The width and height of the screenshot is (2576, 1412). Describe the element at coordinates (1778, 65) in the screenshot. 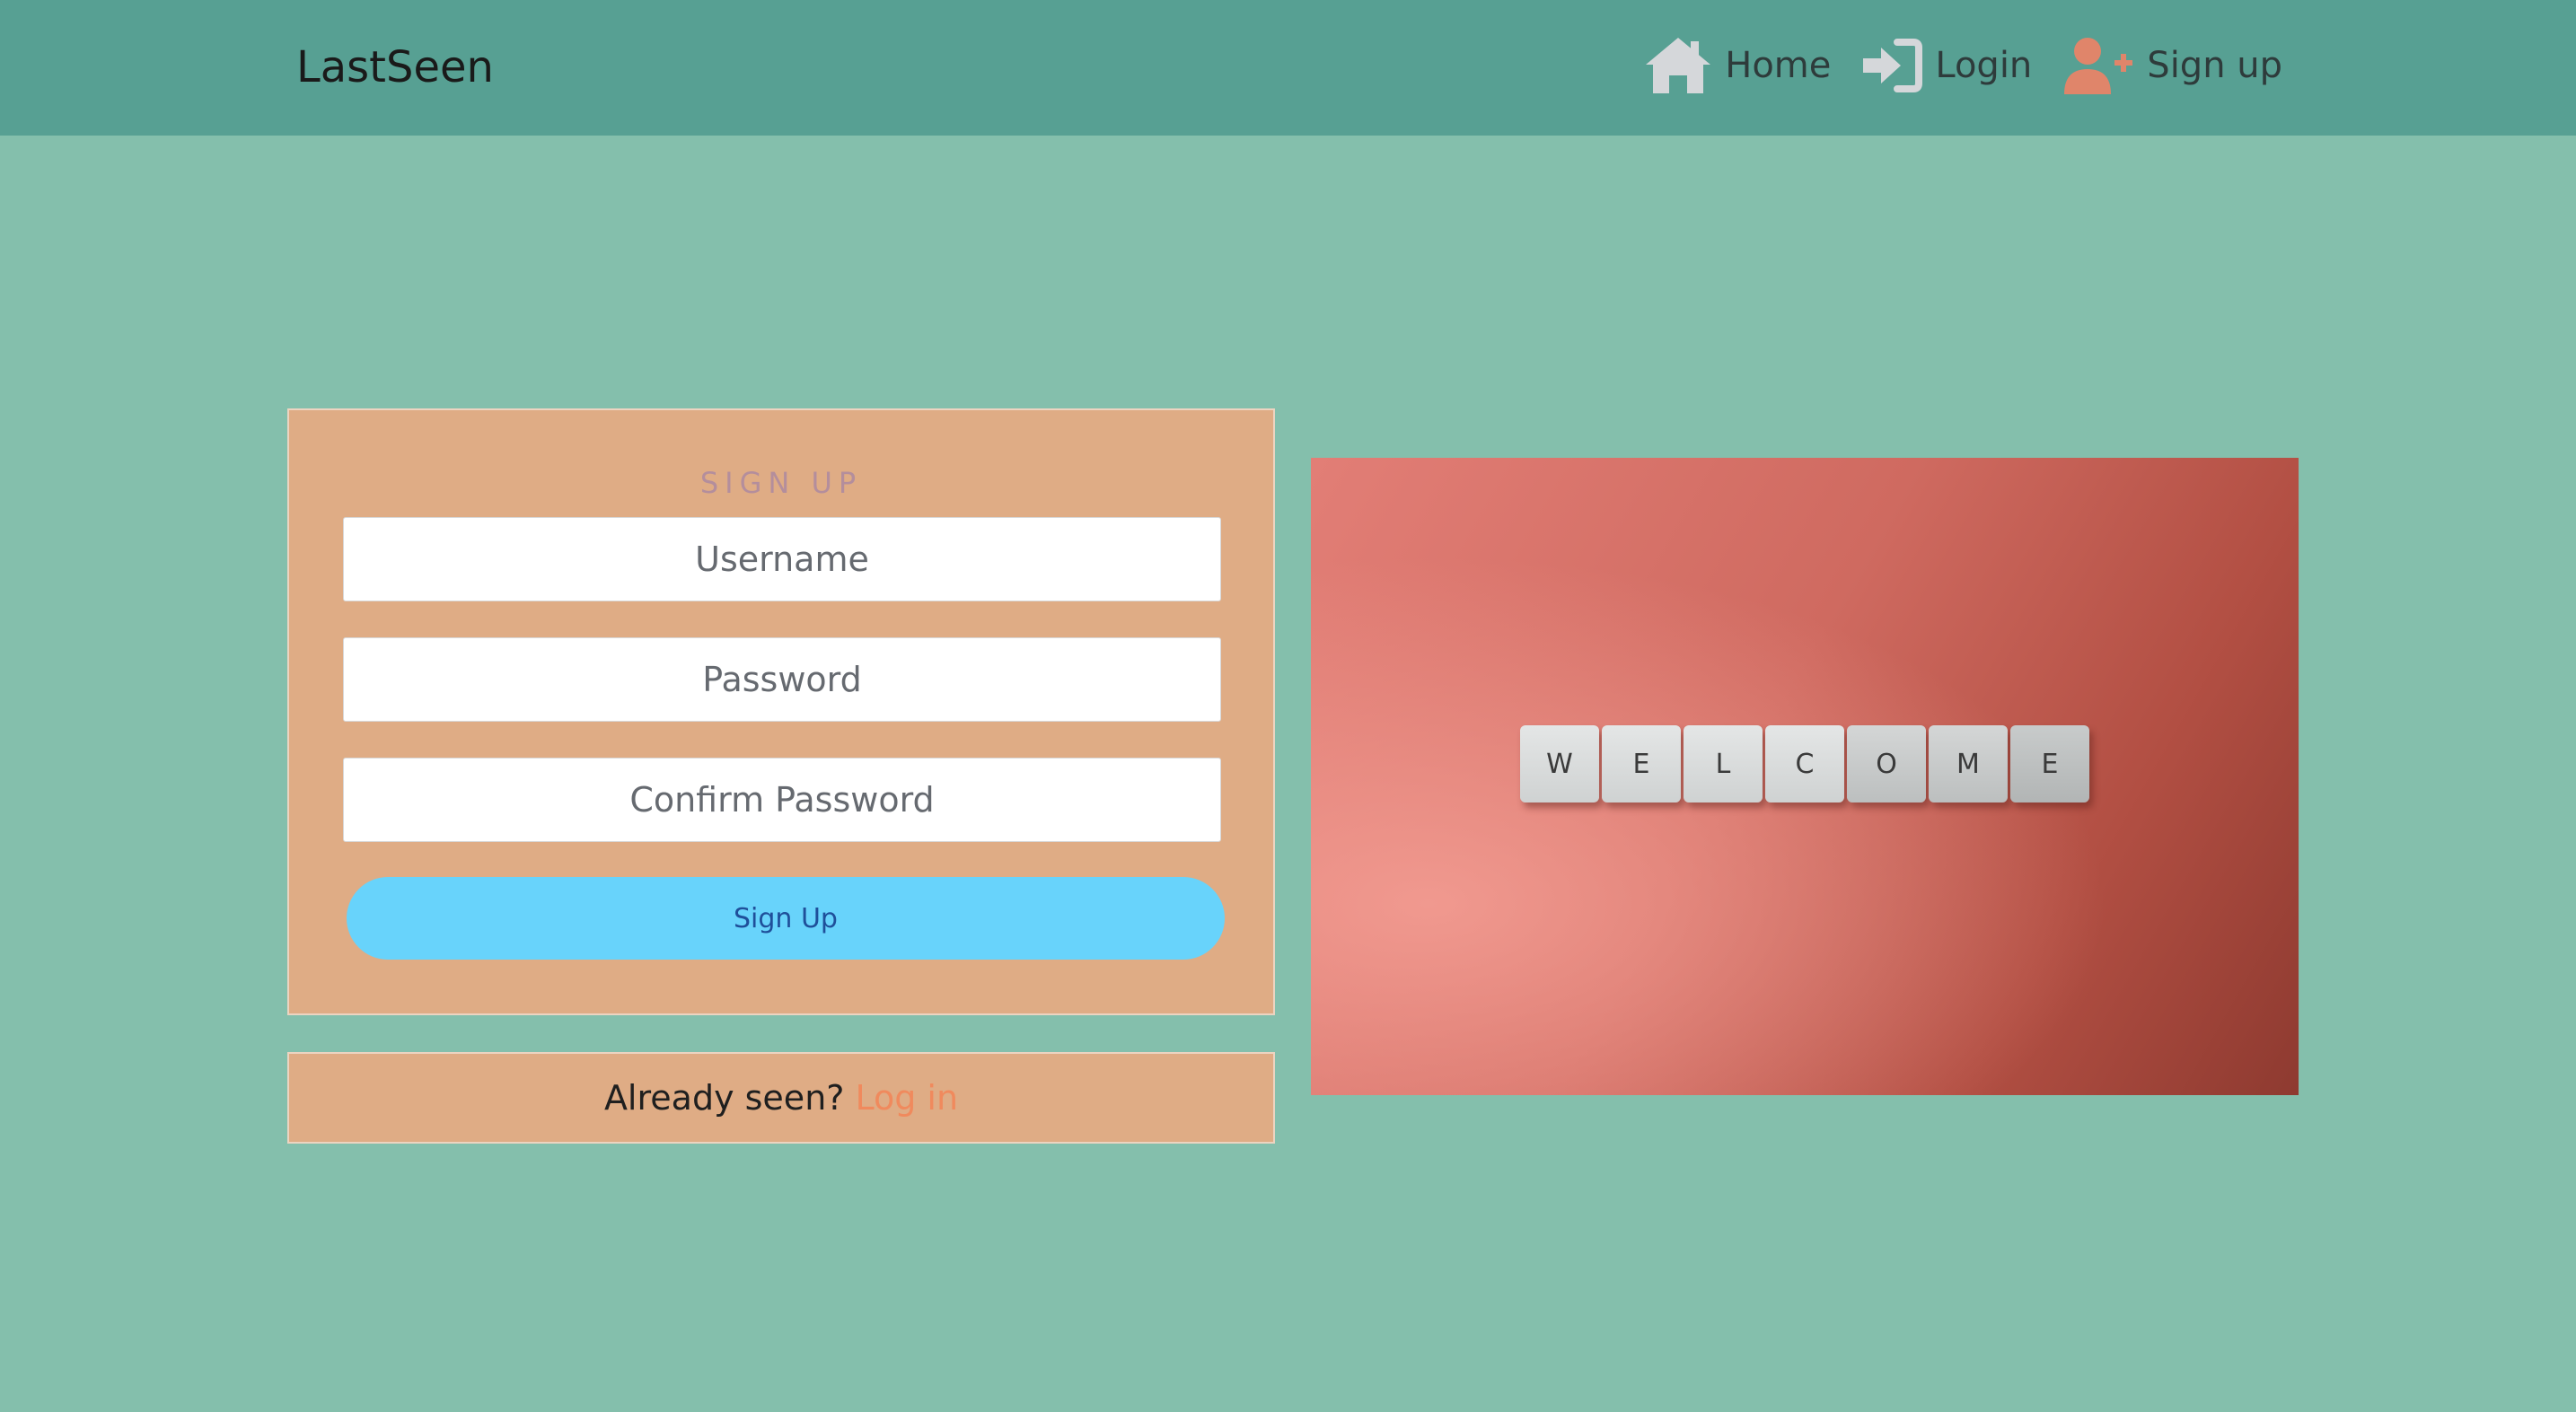

I see `nav-home-label: Home` at that location.